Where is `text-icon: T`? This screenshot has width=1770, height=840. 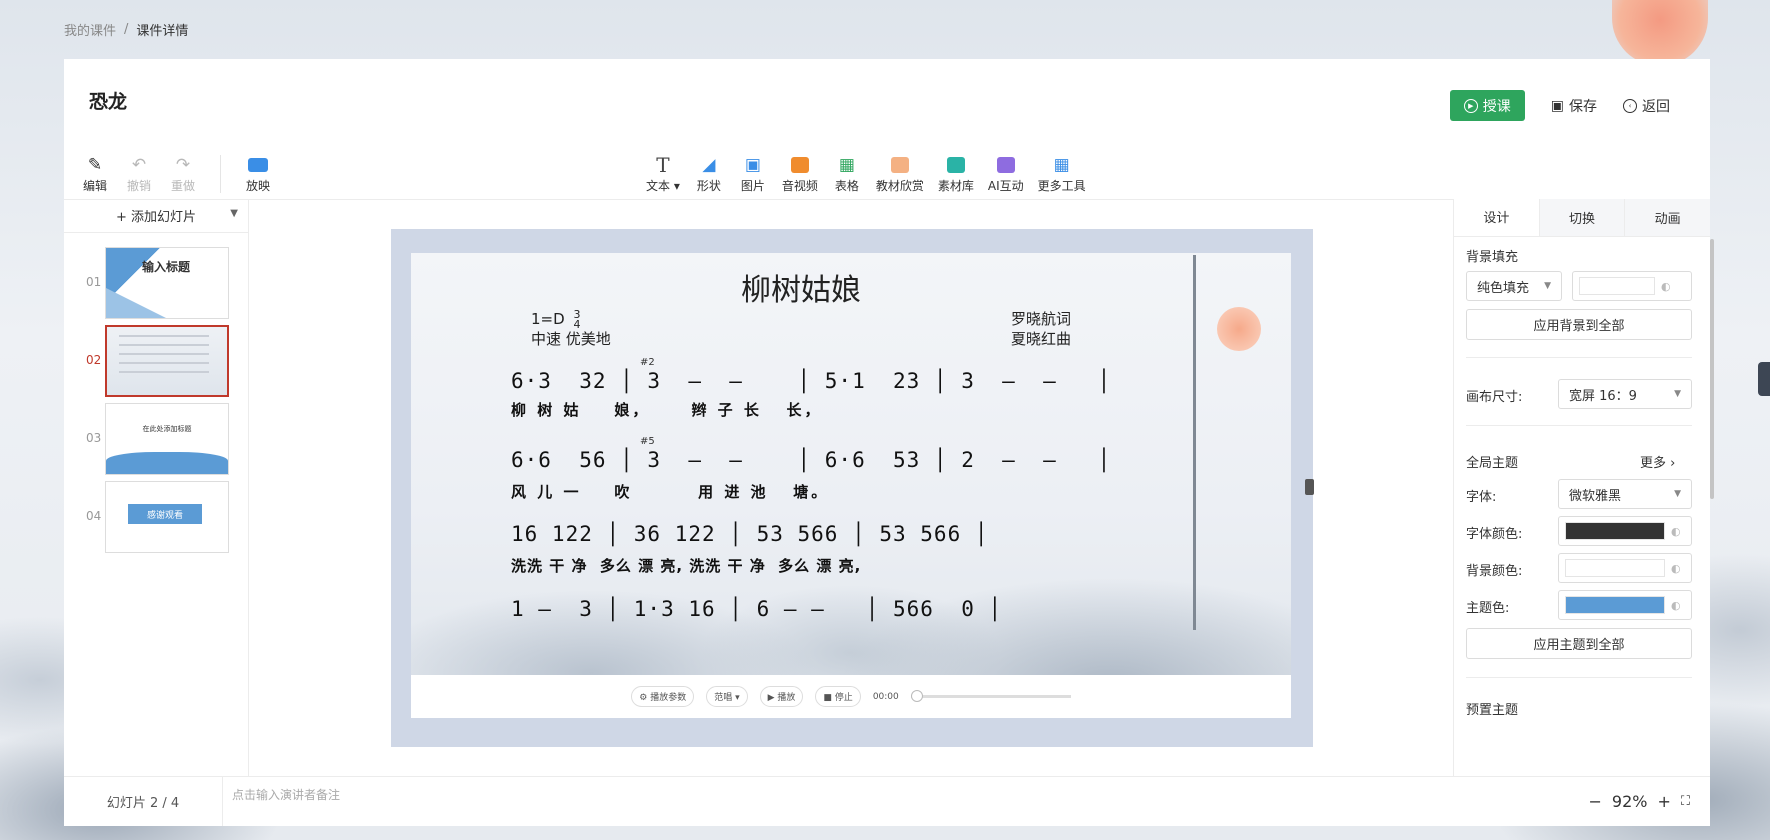
text-icon: T is located at coordinates (663, 165).